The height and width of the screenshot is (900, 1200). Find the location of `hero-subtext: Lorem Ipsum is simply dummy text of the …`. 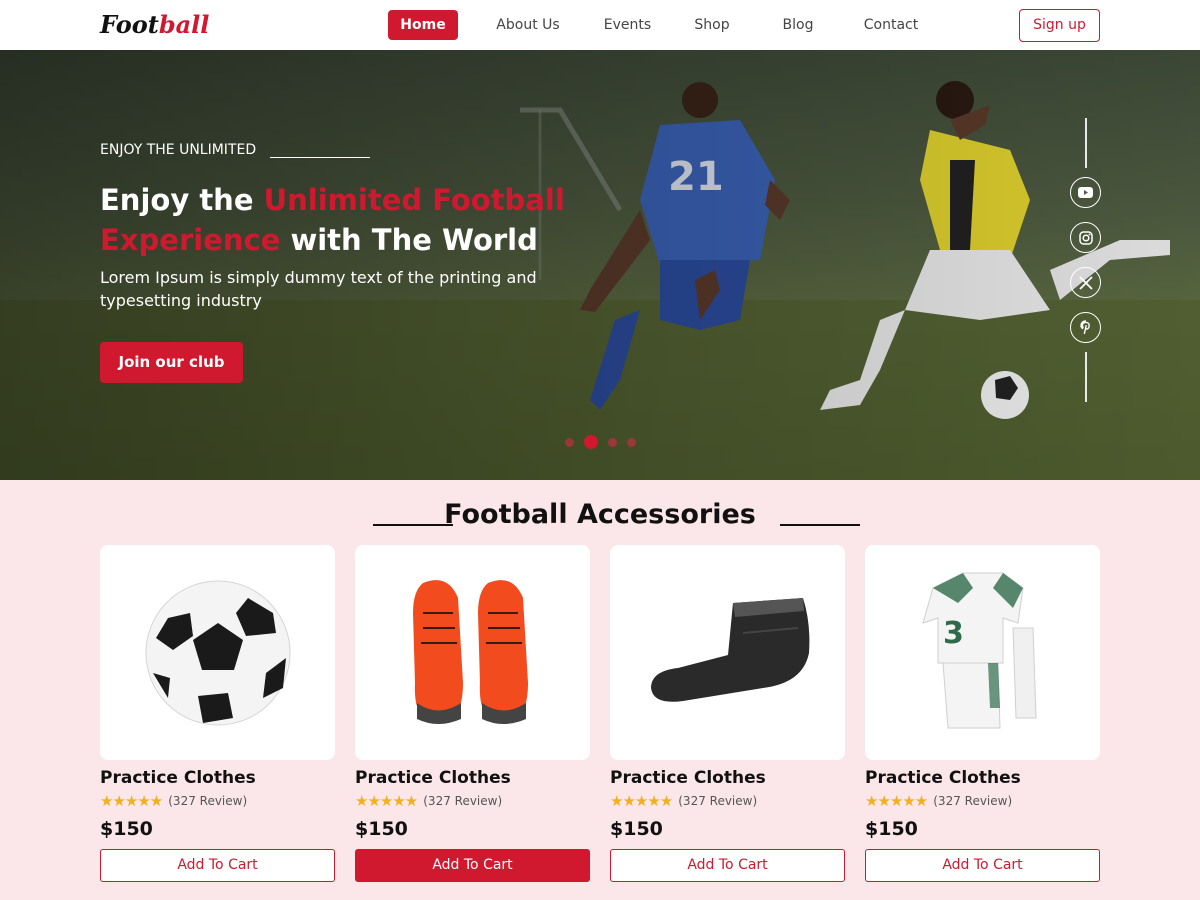

hero-subtext: Lorem Ipsum is simply dummy text of the … is located at coordinates (318, 289).